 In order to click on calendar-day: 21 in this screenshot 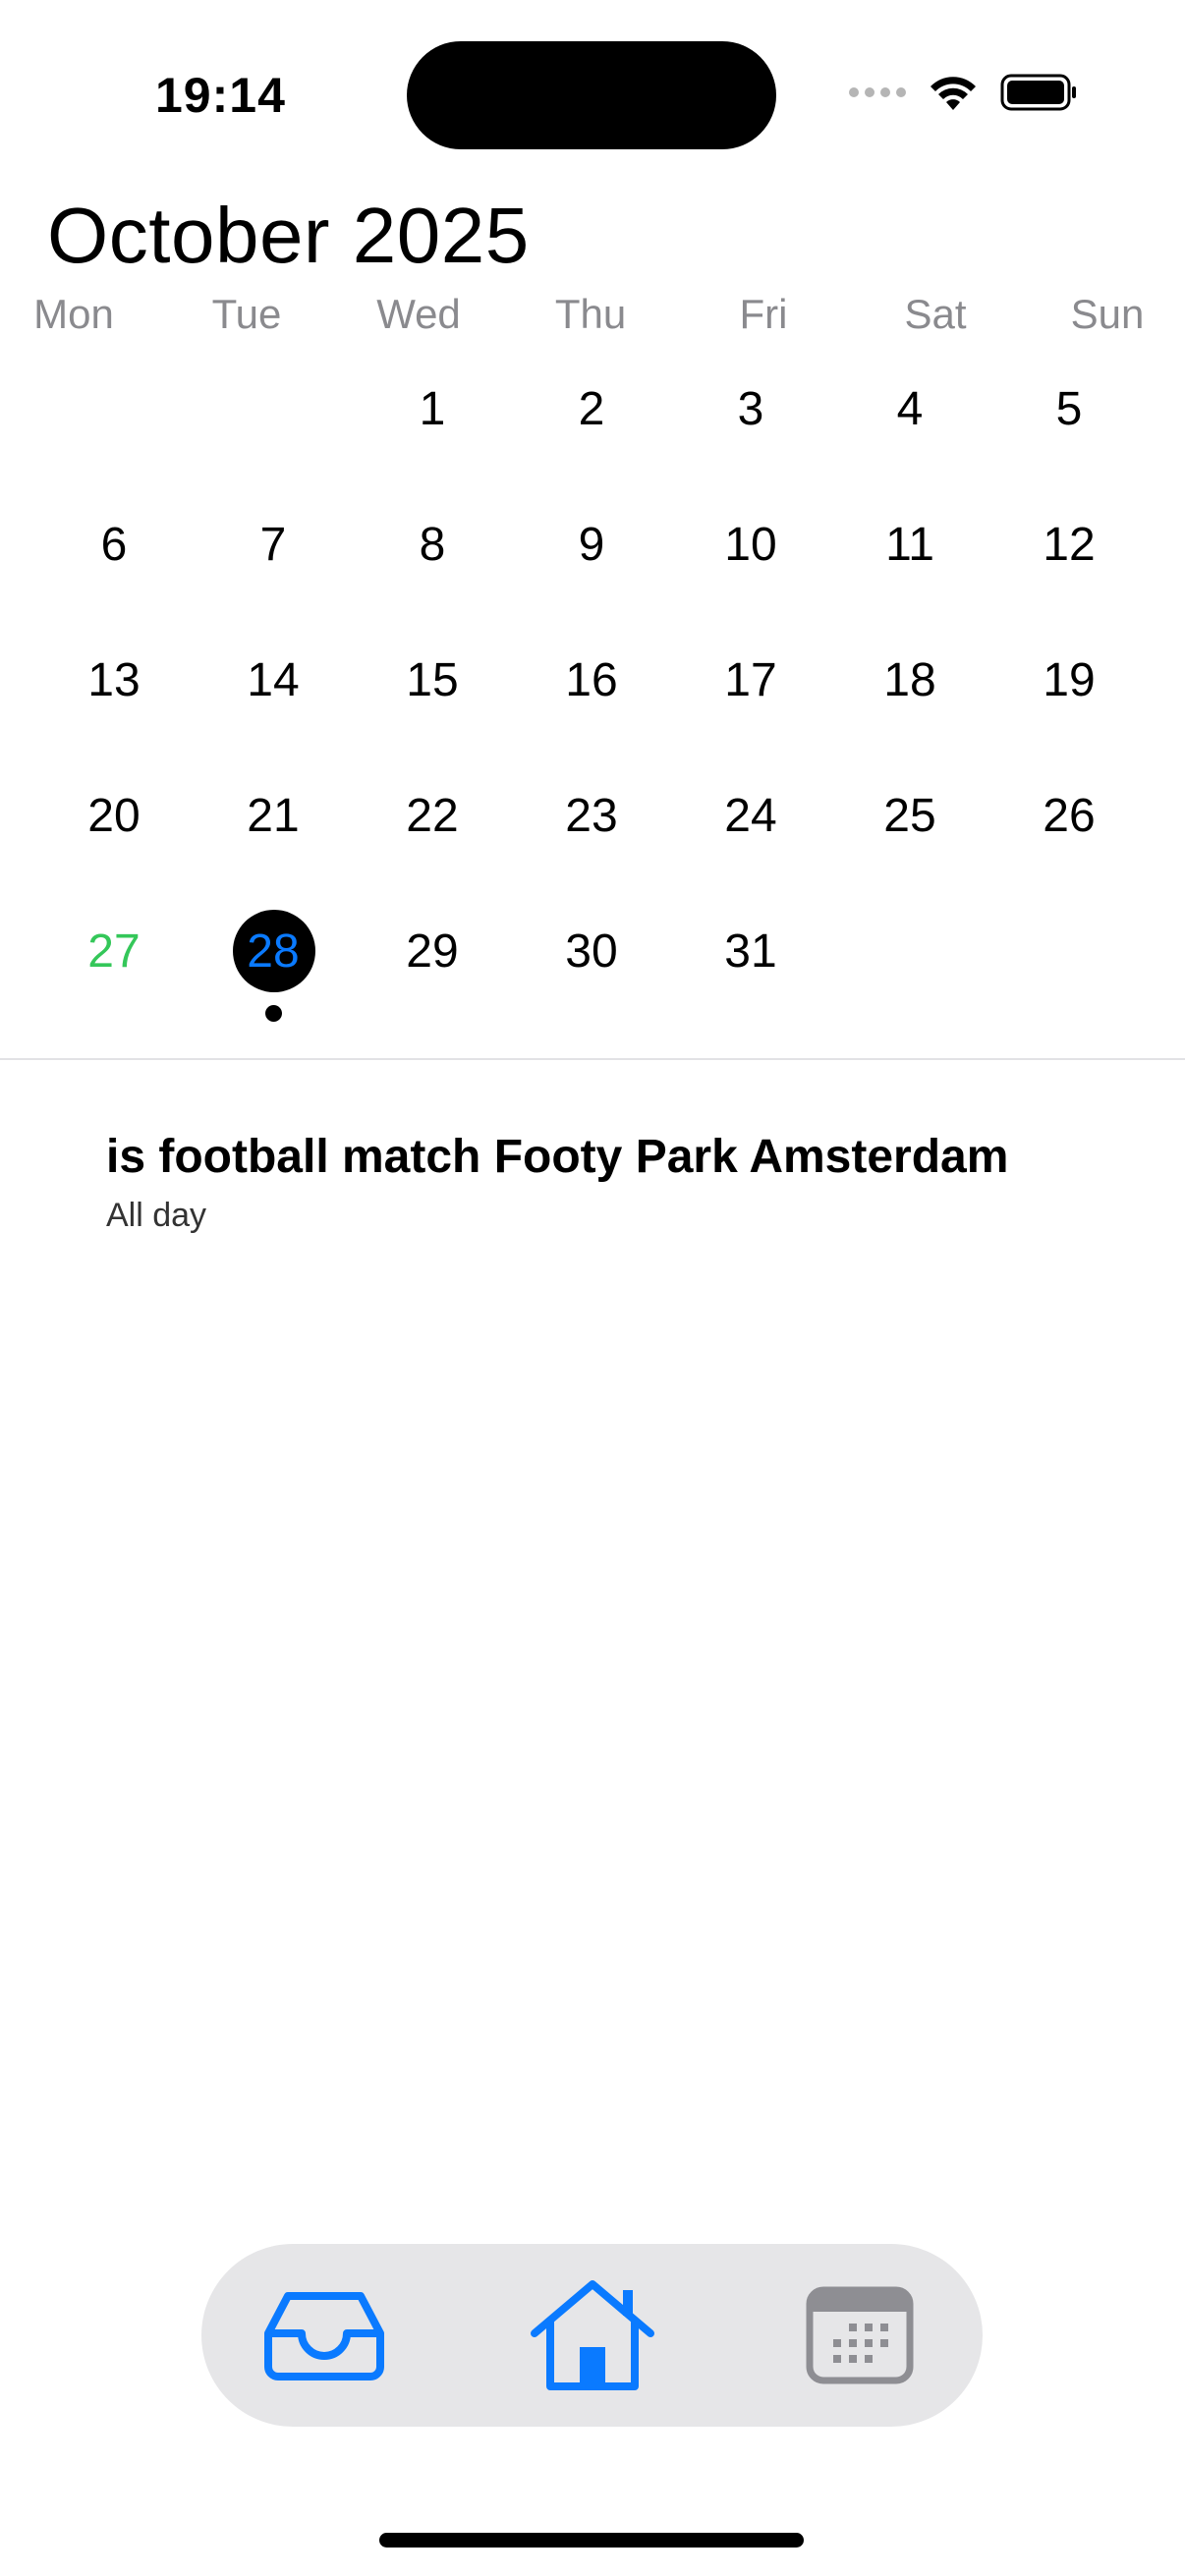, I will do `click(273, 816)`.